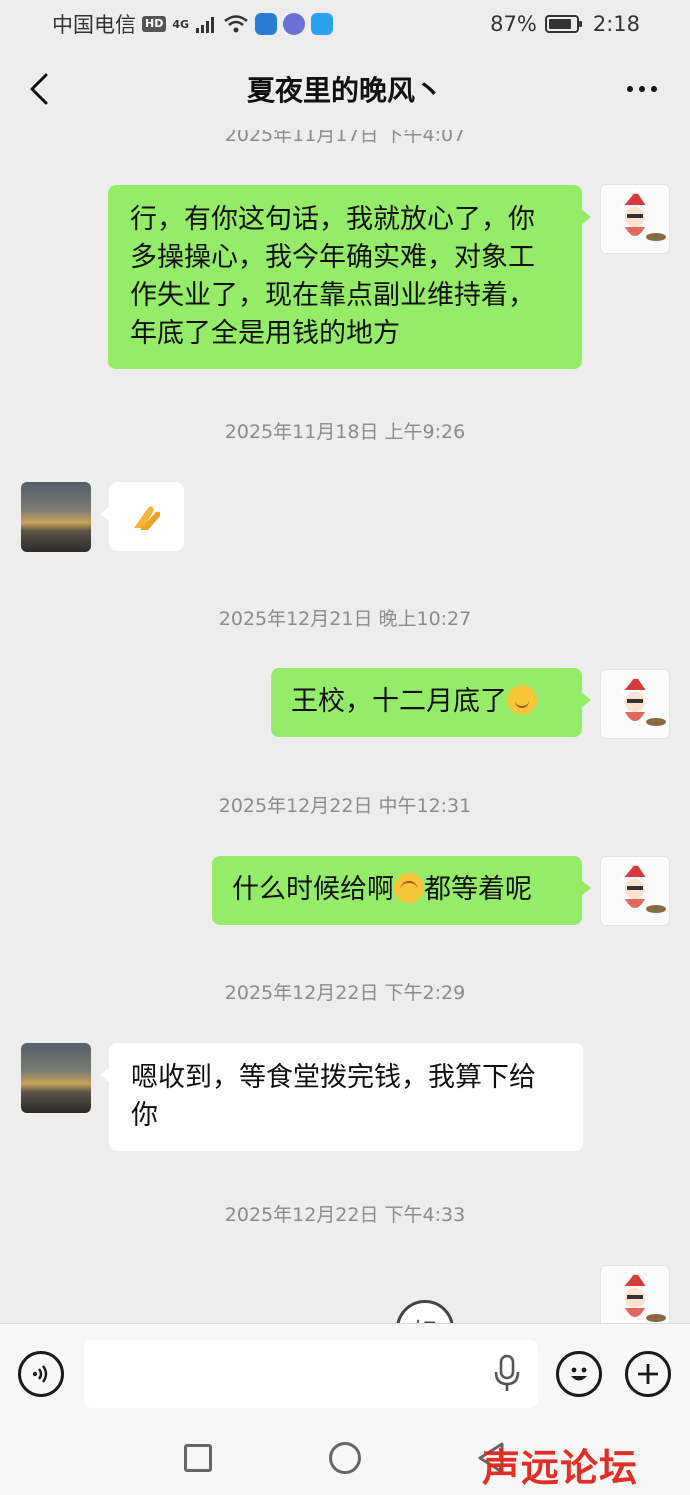  Describe the element at coordinates (425, 1318) in the screenshot. I see `sticker-text: 好` at that location.